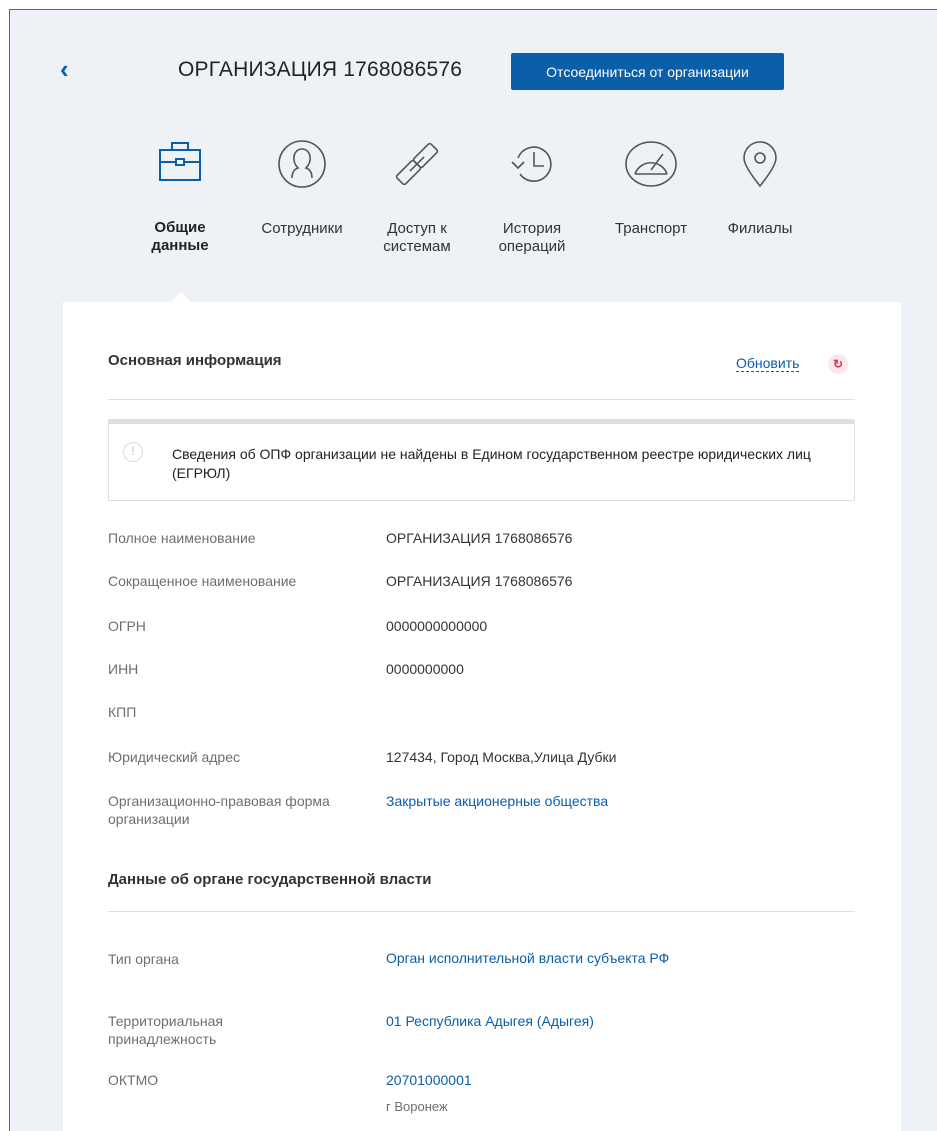  I want to click on back-button: ‹, so click(70, 69).